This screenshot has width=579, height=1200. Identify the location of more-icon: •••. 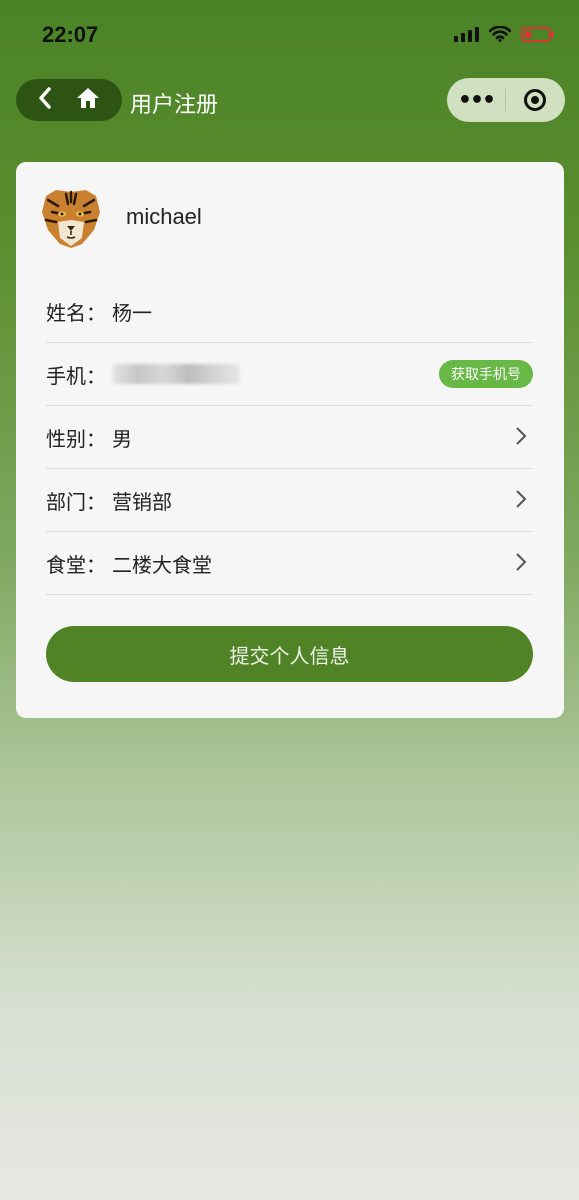
(476, 100).